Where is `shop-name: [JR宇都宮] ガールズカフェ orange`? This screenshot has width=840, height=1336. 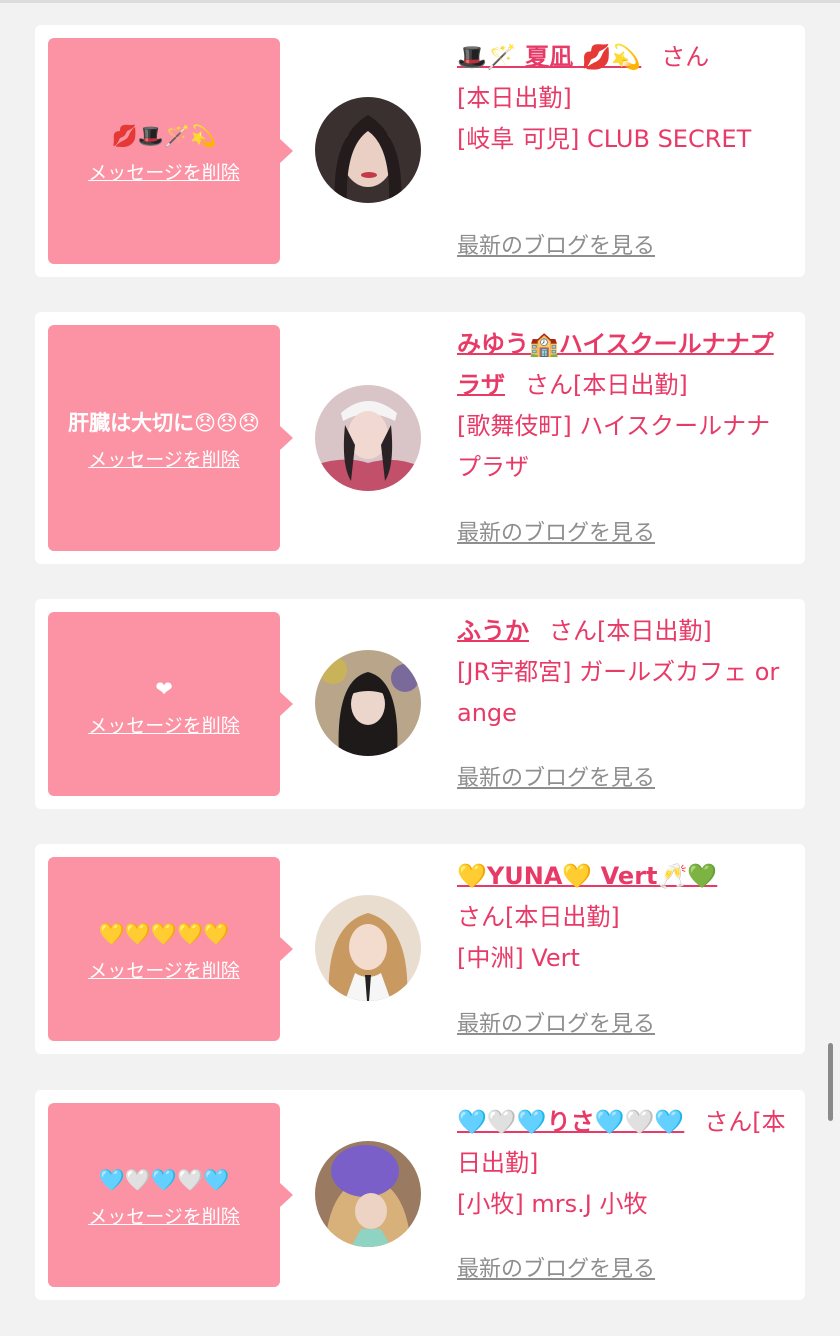 shop-name: [JR宇都宮] ガールズカフェ orange is located at coordinates (618, 692).